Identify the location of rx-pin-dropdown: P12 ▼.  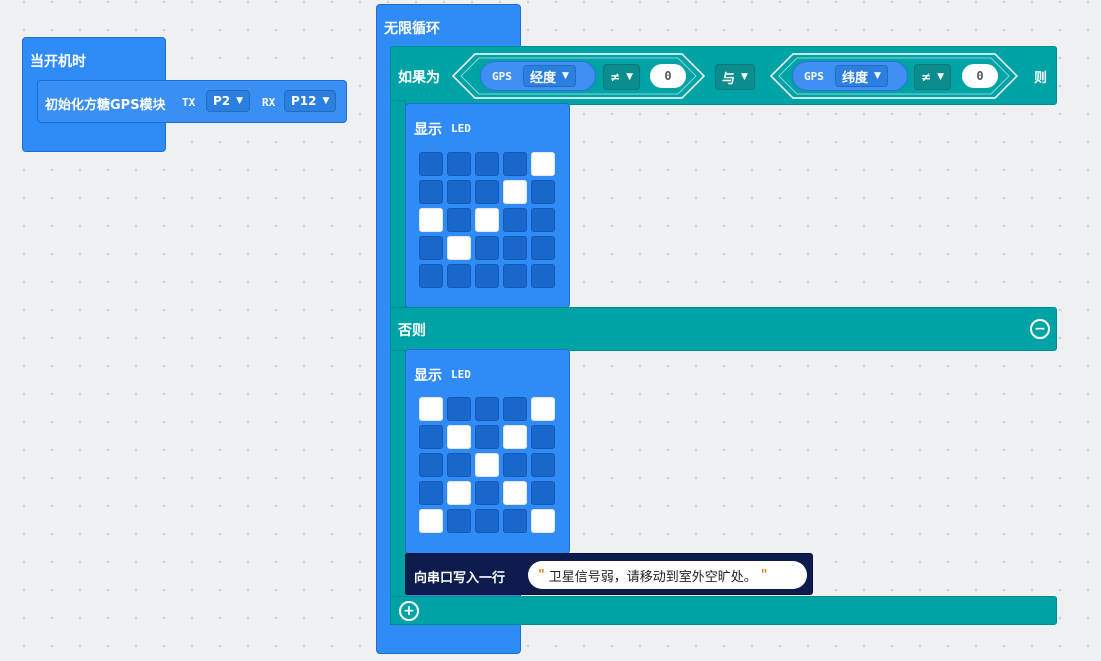
(310, 101).